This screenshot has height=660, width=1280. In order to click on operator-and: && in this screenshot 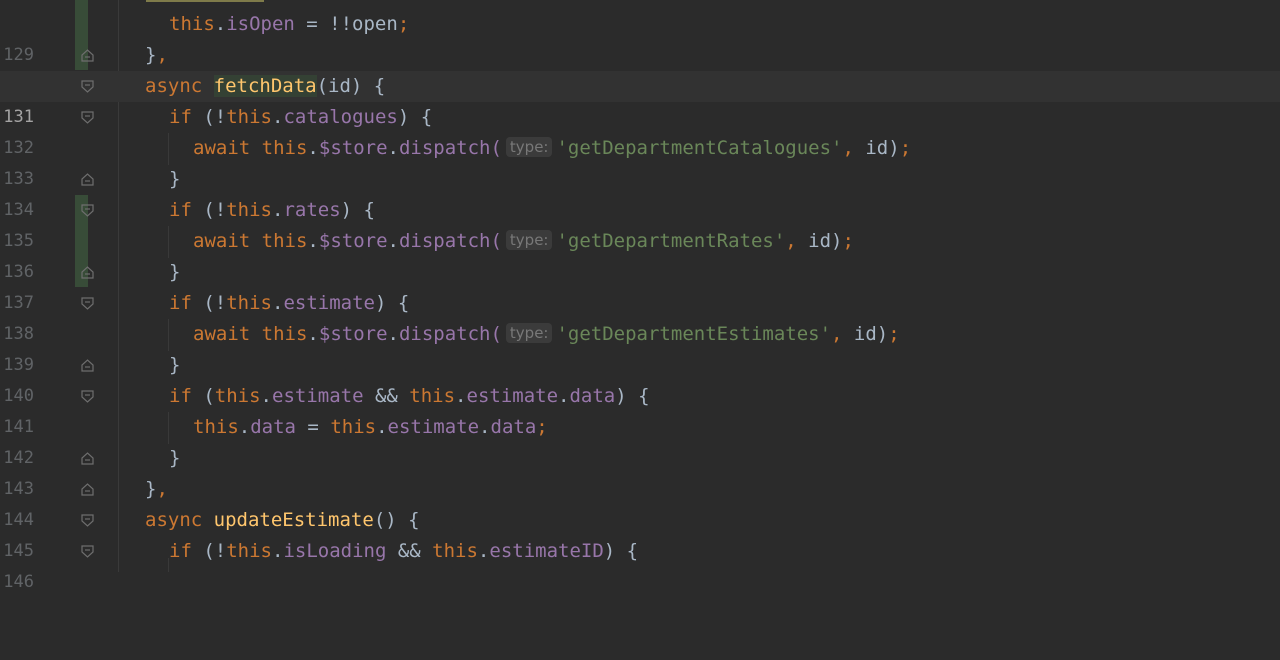, I will do `click(409, 551)`.